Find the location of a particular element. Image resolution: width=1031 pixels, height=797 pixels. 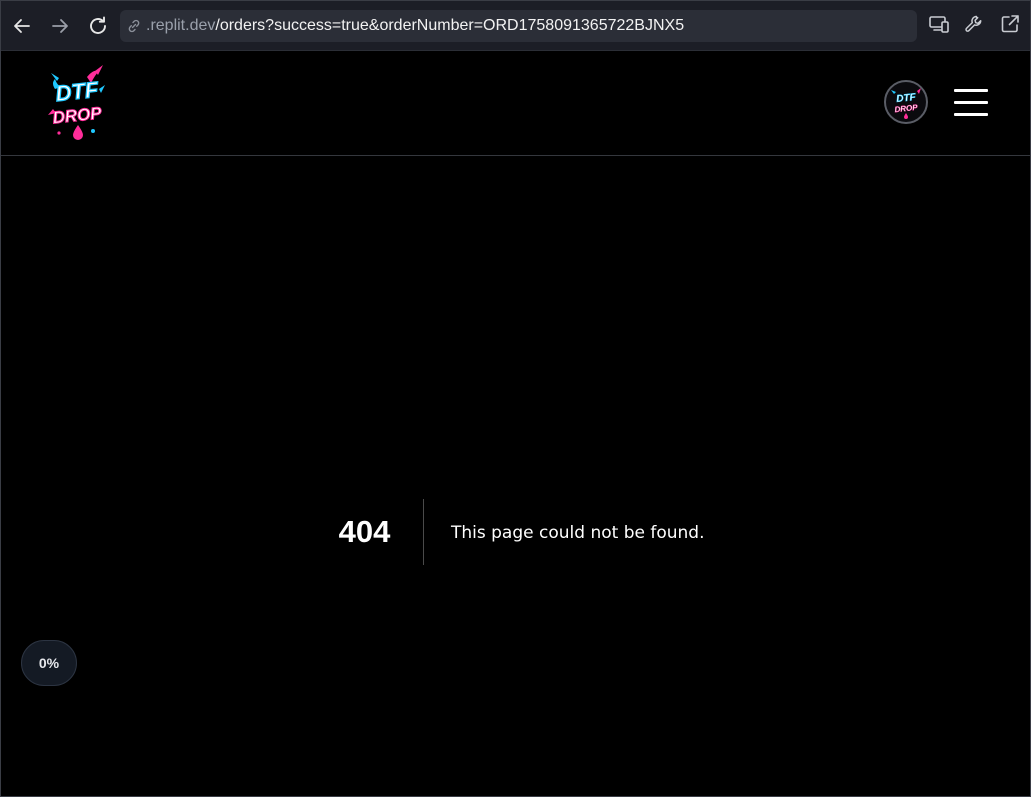

devtools-button is located at coordinates (974, 26).